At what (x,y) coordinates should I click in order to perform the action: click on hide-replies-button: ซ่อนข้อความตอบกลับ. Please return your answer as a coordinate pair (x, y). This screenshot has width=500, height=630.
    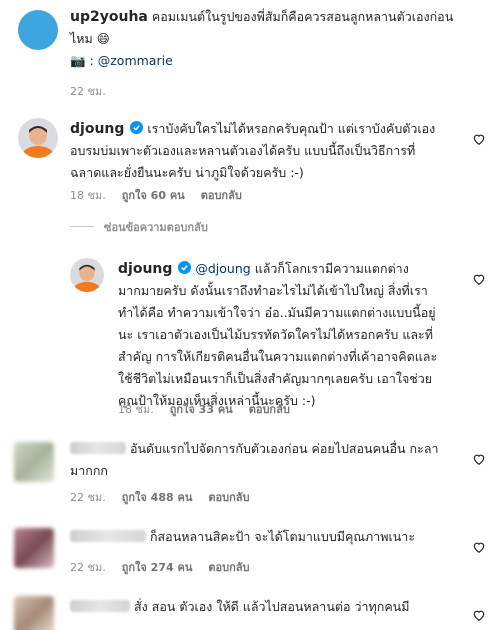
    Looking at the image, I should click on (156, 227).